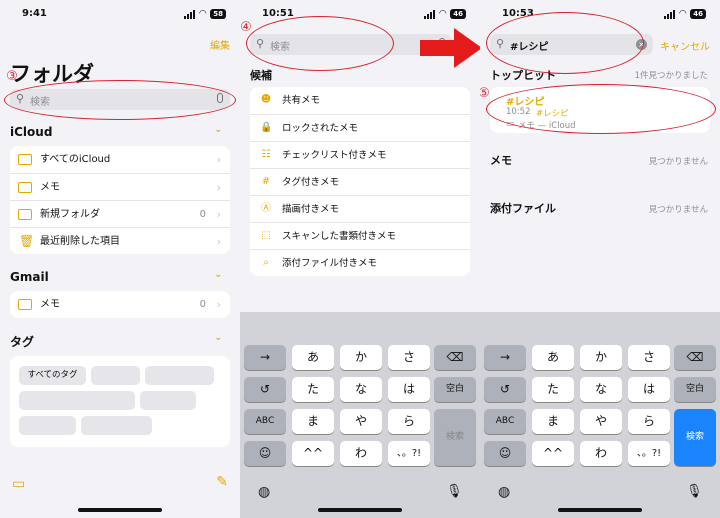 The height and width of the screenshot is (518, 720). I want to click on folder-label: 新規フォルダ, so click(70, 214).